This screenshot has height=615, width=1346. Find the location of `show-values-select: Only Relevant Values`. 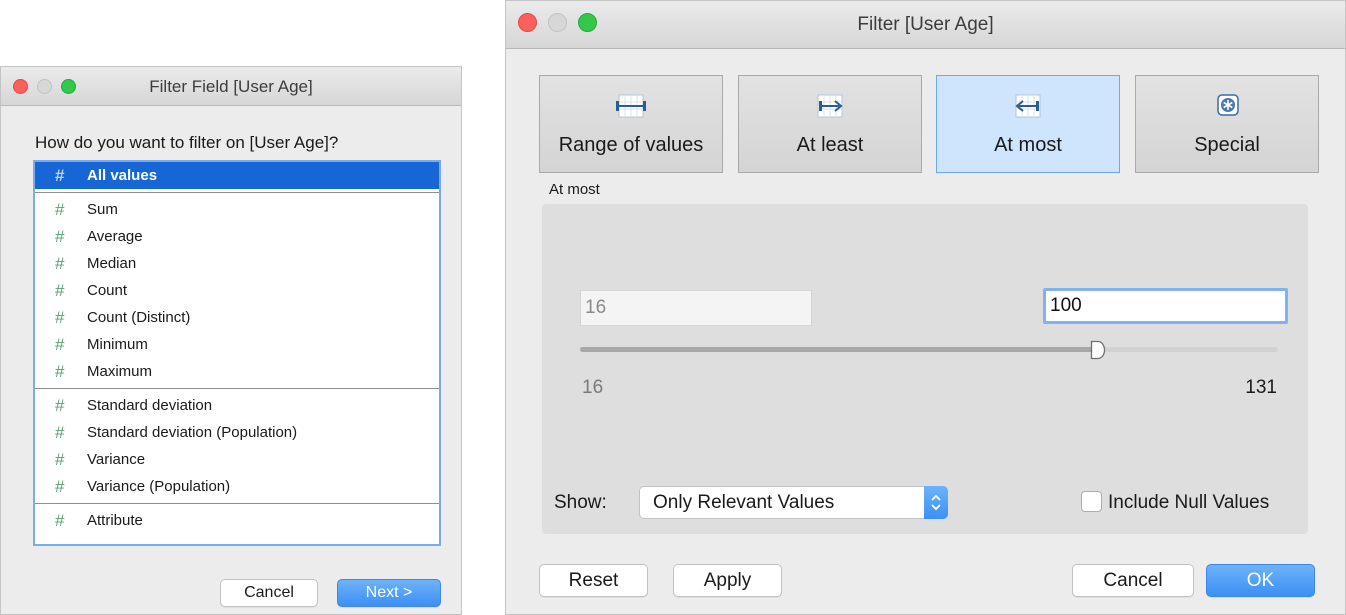

show-values-select: Only Relevant Values is located at coordinates (793, 502).